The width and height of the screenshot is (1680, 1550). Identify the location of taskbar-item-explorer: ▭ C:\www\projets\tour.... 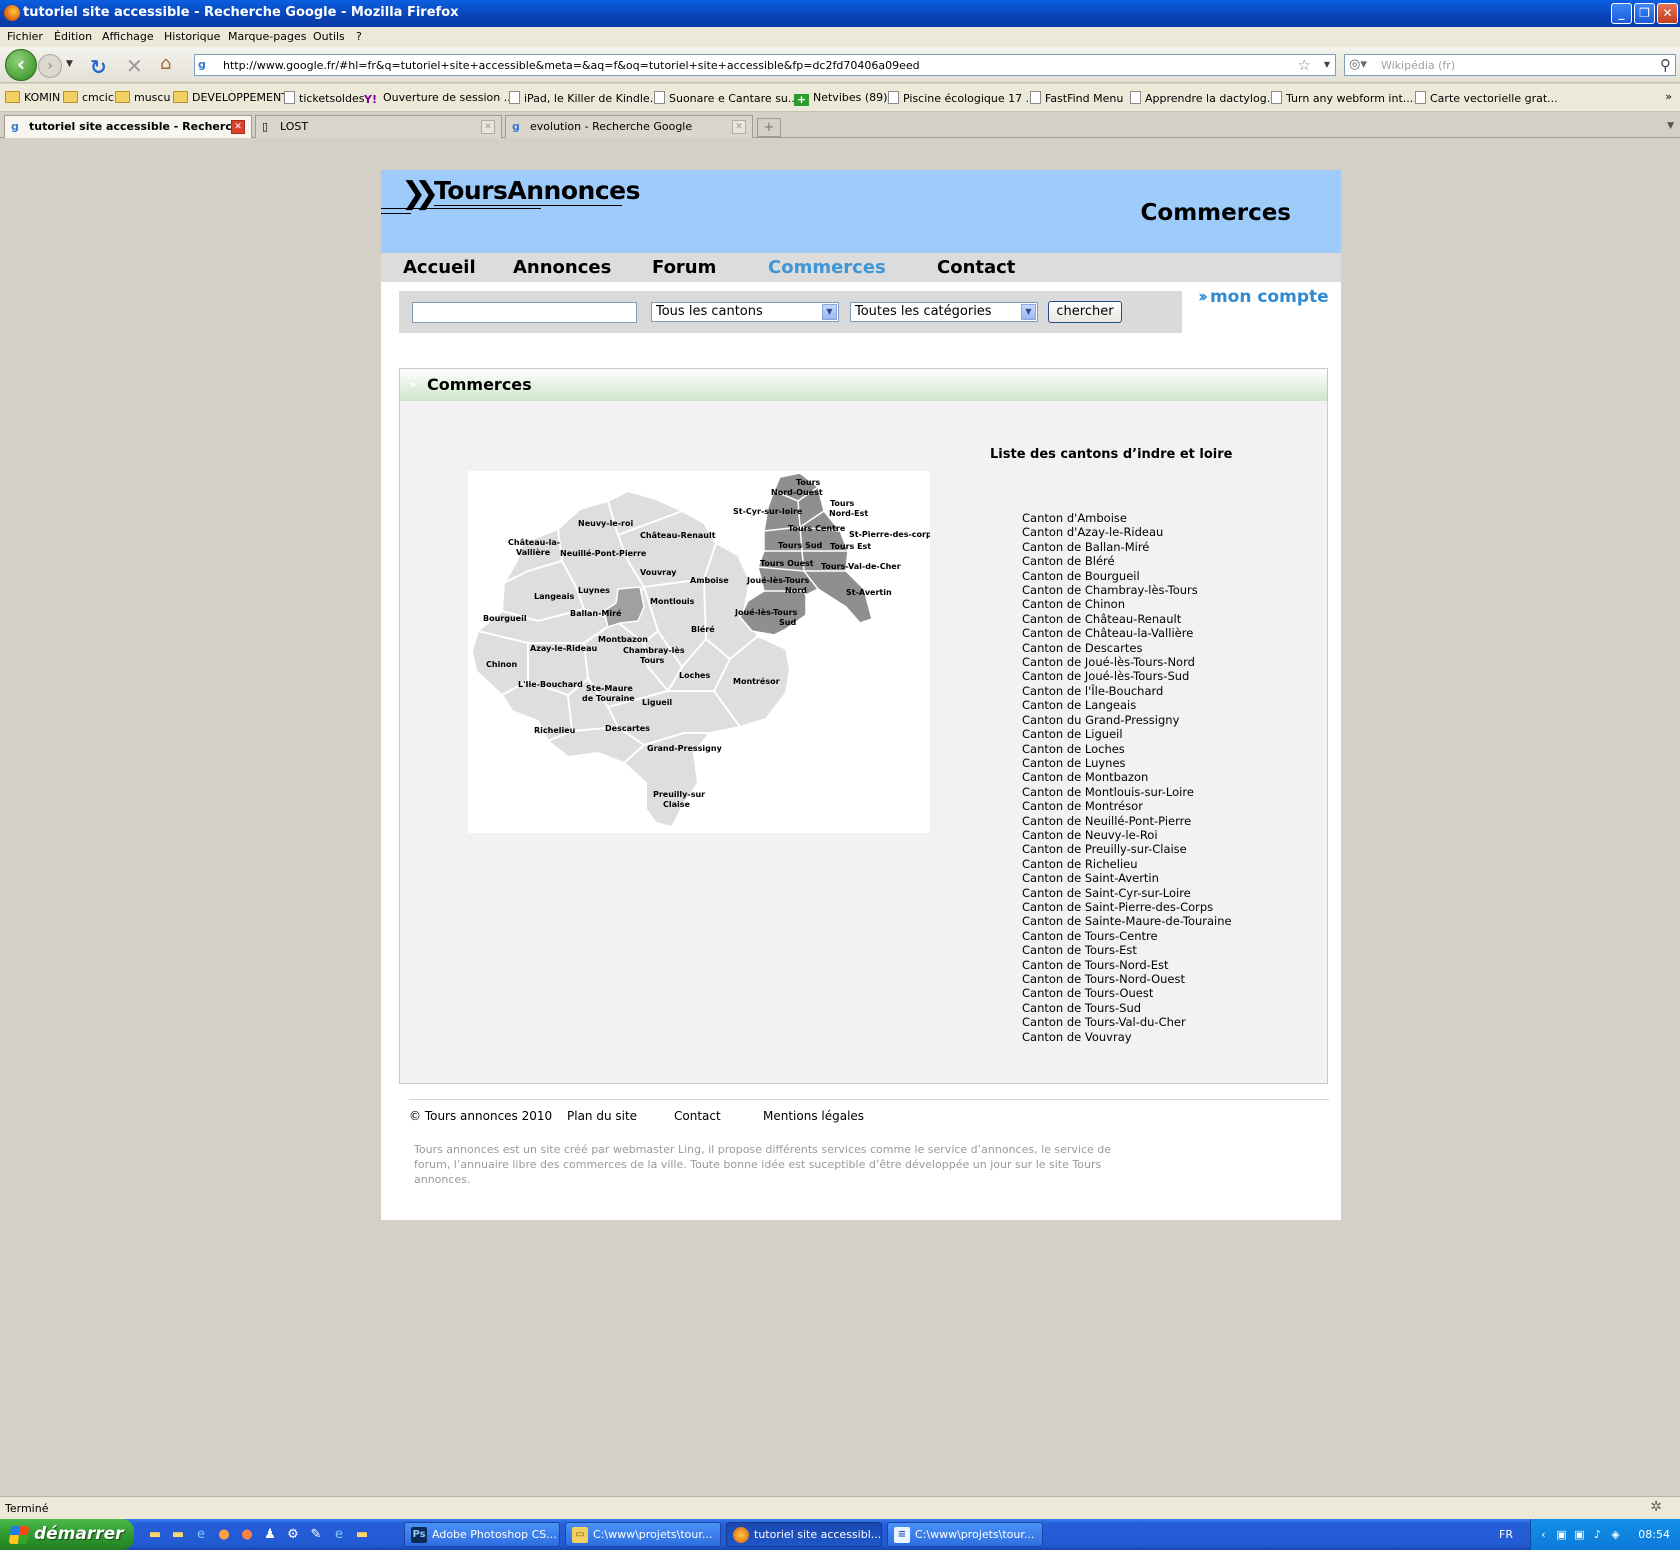
(643, 1534).